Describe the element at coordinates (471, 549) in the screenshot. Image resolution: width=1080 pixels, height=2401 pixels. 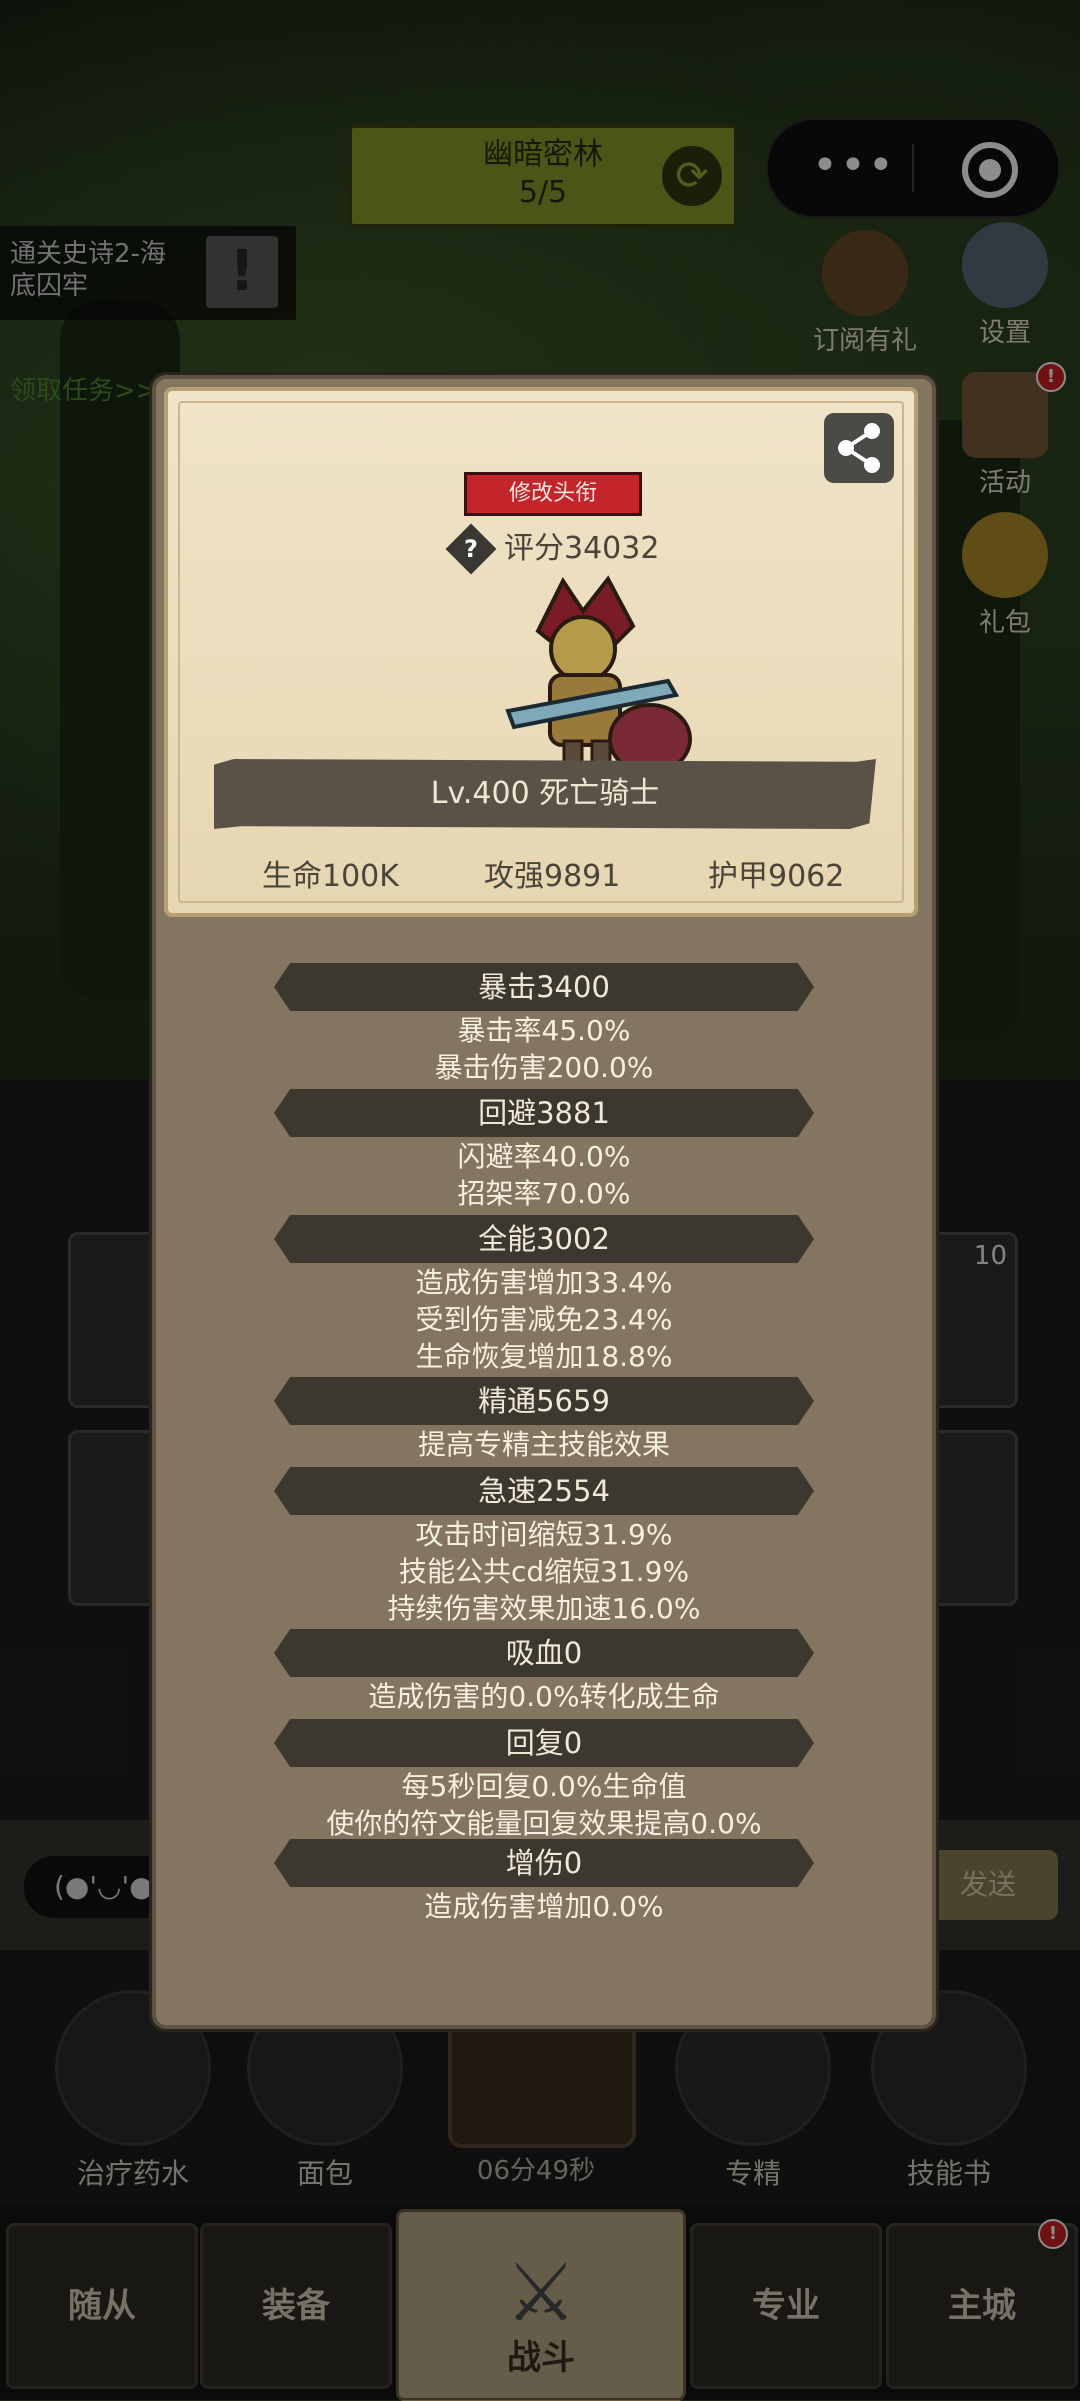
I see `question-mark: ?` at that location.